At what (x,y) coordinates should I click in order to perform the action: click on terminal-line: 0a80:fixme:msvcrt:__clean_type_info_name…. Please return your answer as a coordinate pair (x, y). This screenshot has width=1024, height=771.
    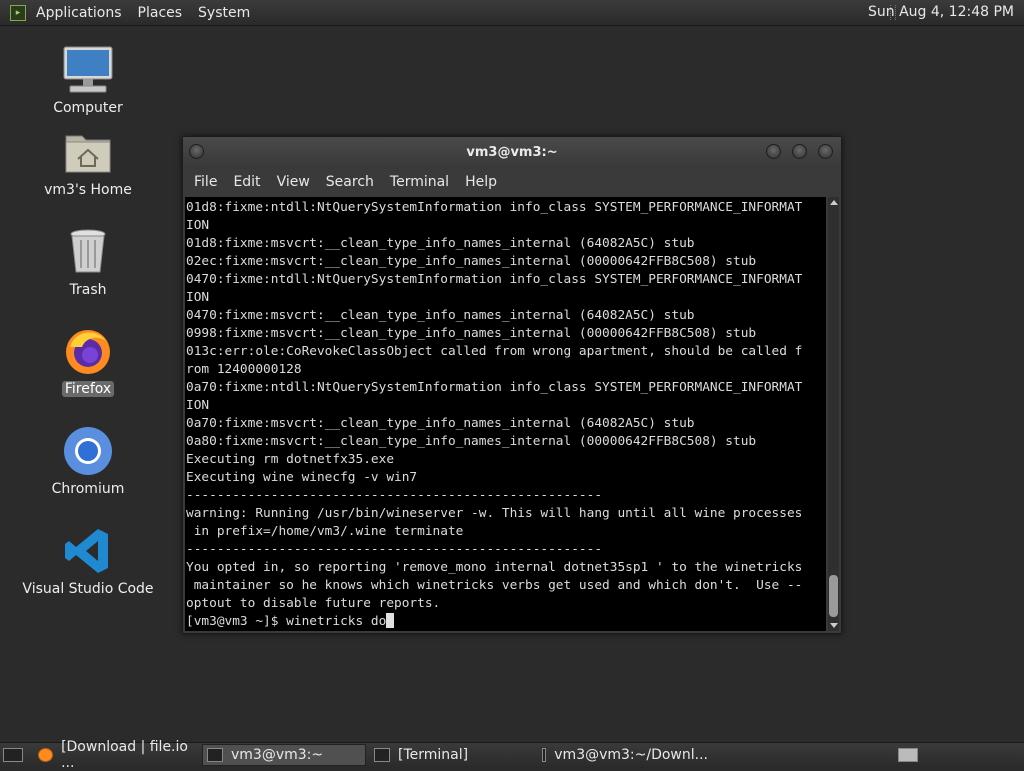
    Looking at the image, I should click on (471, 441).